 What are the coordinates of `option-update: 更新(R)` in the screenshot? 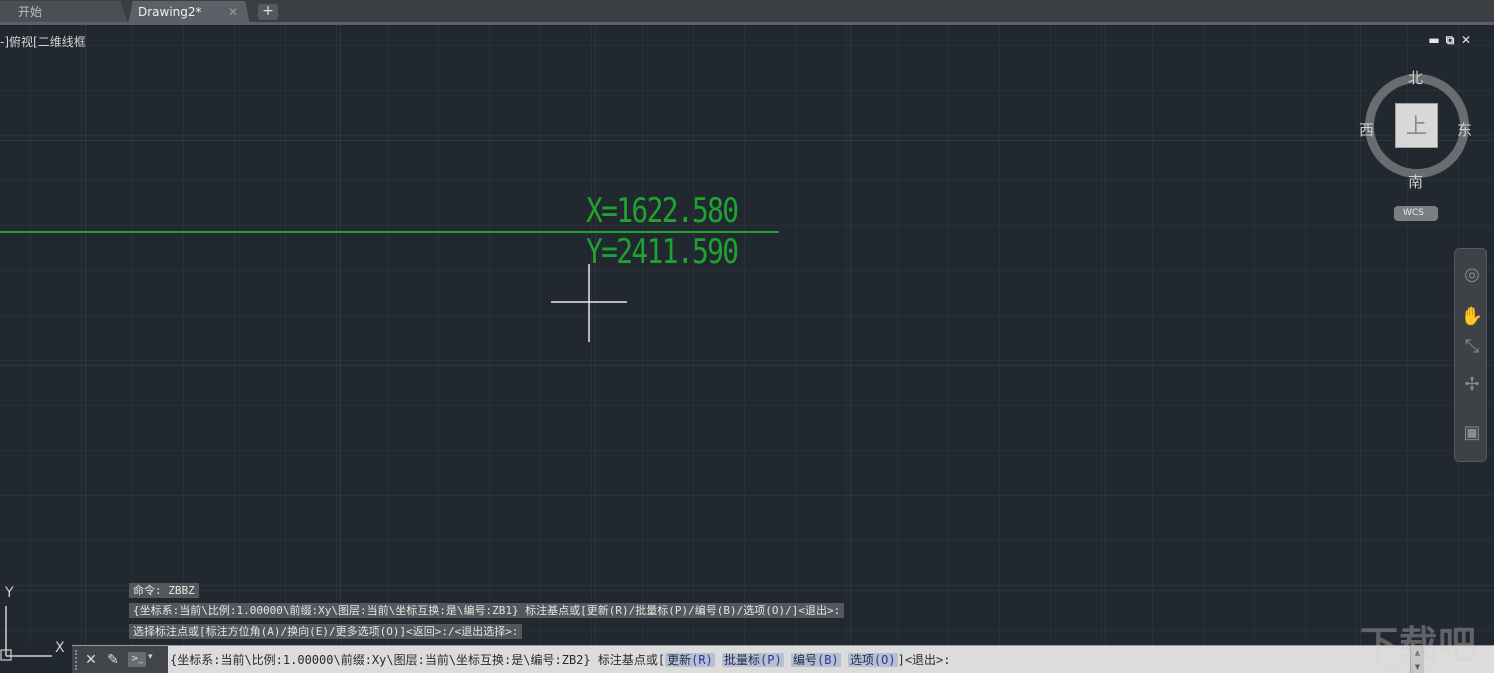 It's located at (690, 660).